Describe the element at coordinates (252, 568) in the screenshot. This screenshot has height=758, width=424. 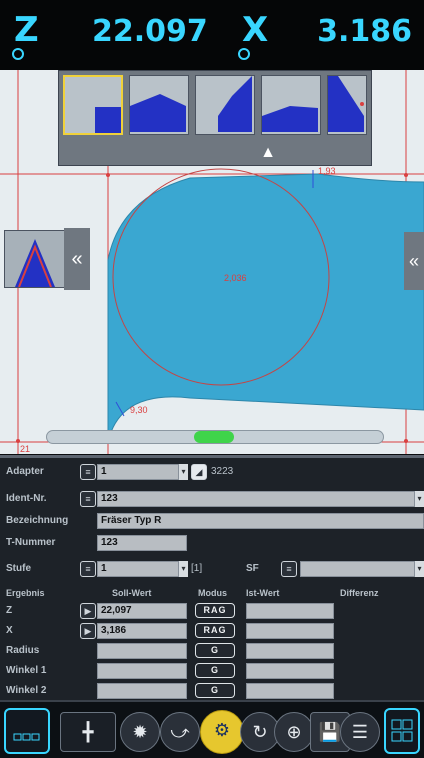
I see `sf-label: SF` at that location.